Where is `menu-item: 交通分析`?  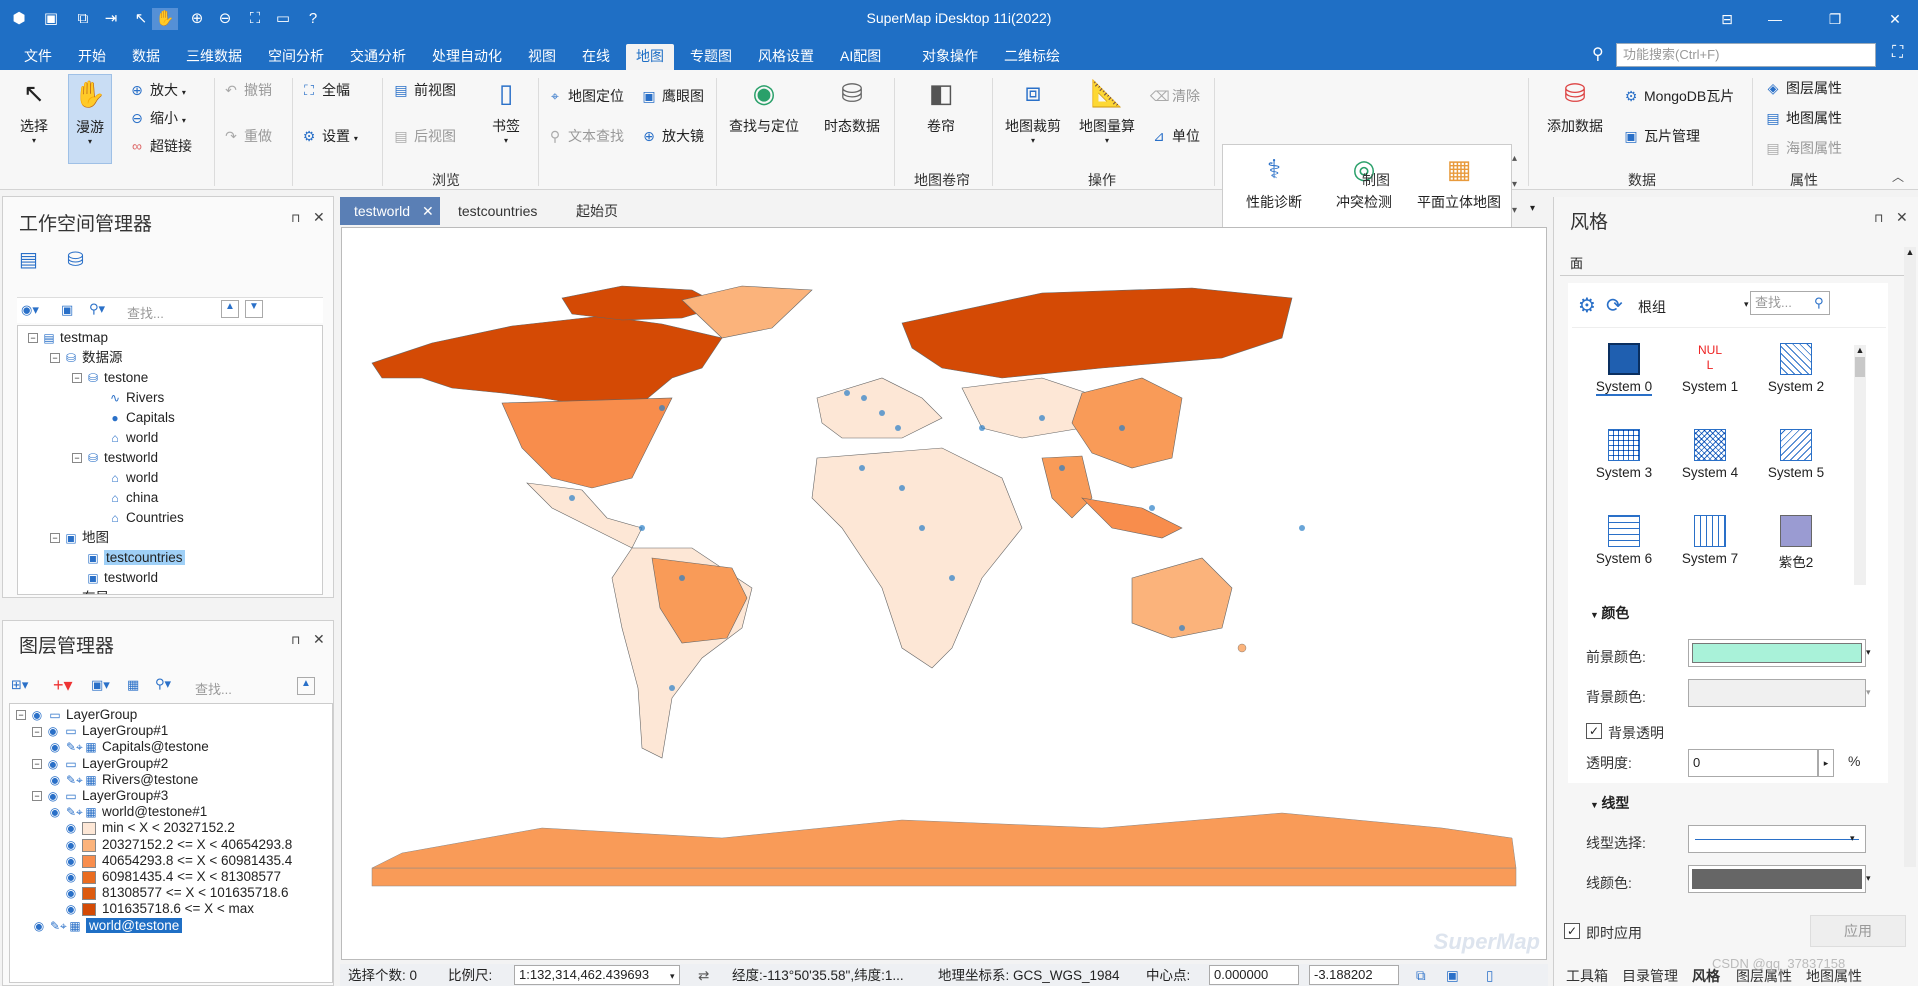 menu-item: 交通分析 is located at coordinates (378, 57).